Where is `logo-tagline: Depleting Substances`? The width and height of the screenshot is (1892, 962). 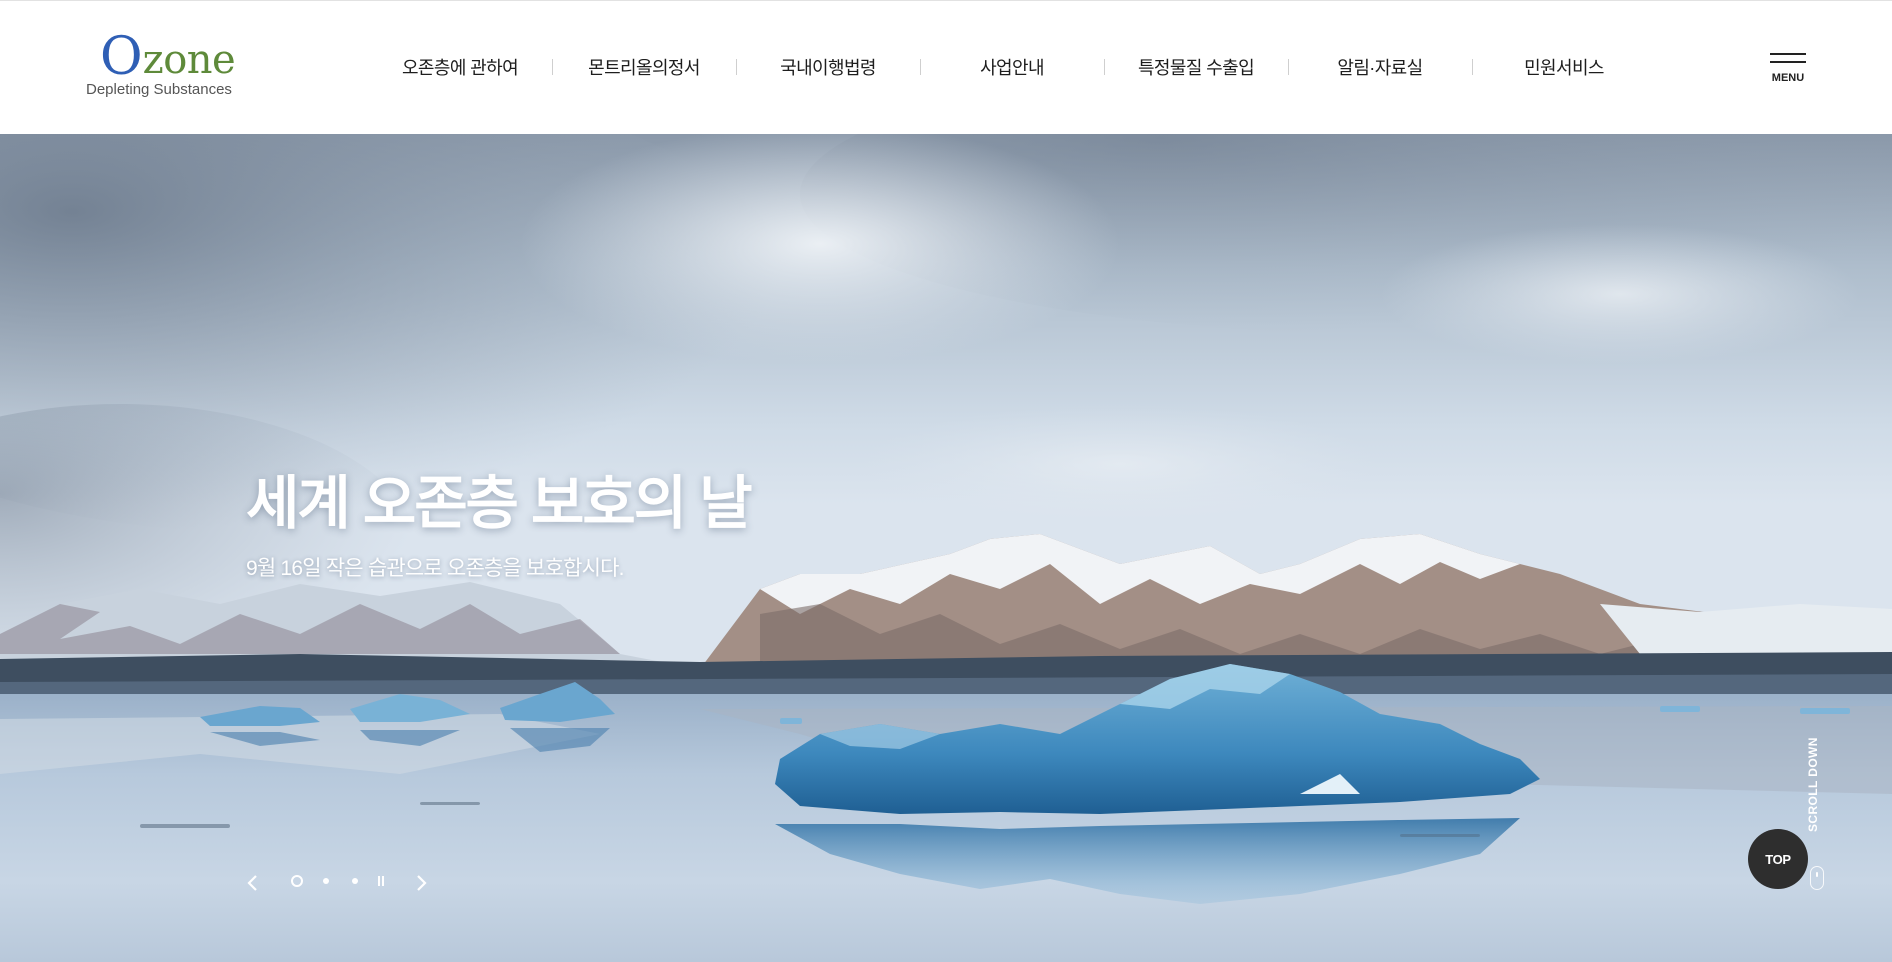
logo-tagline: Depleting Substances is located at coordinates (159, 89).